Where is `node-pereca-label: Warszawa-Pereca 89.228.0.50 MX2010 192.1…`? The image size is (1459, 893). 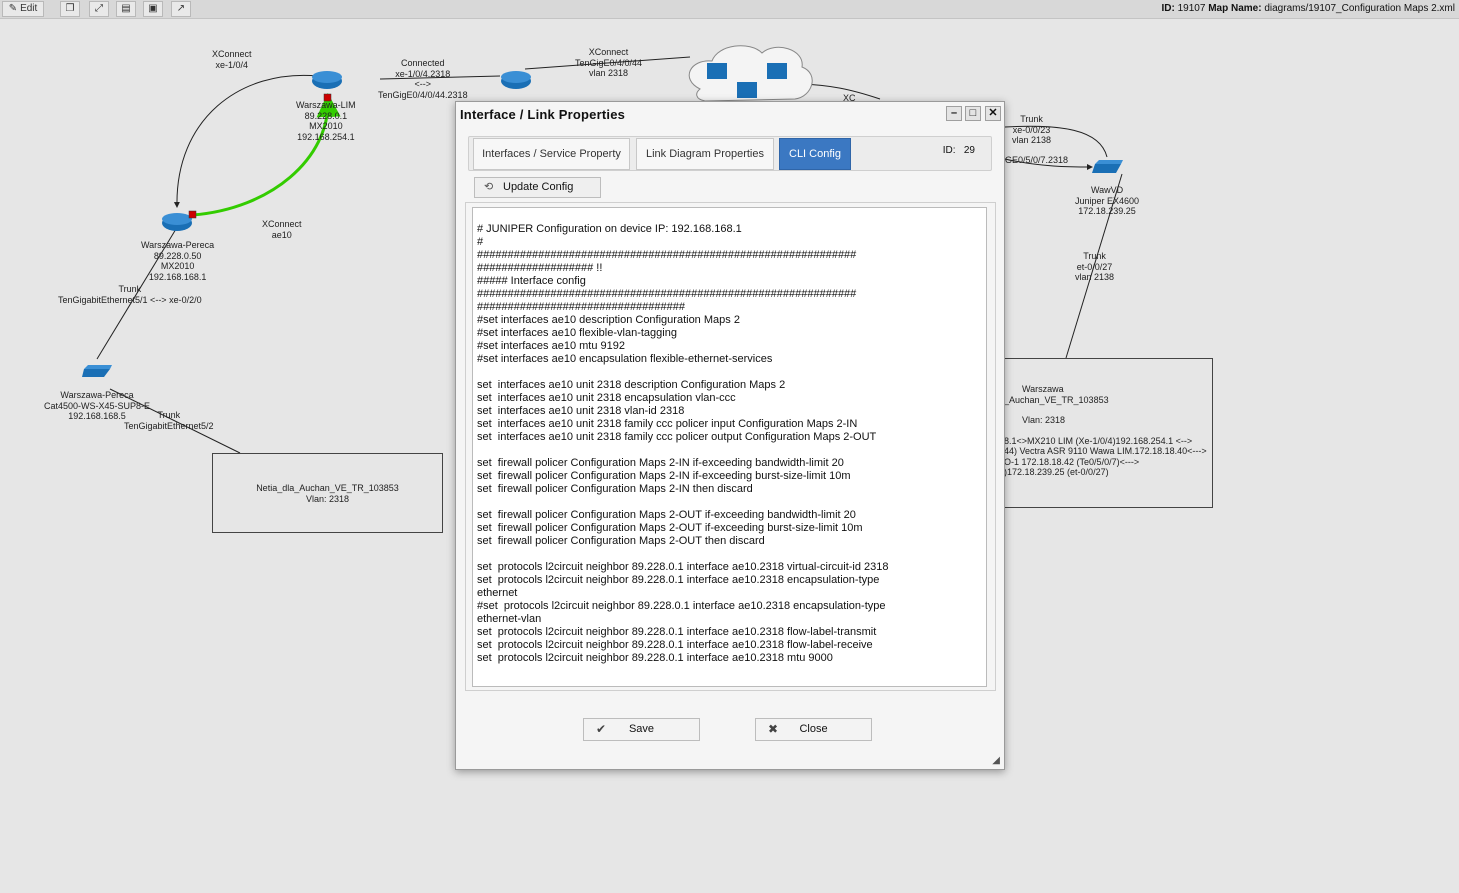
node-pereca-label: Warszawa-Pereca 89.228.0.50 MX2010 192.1… is located at coordinates (177, 261).